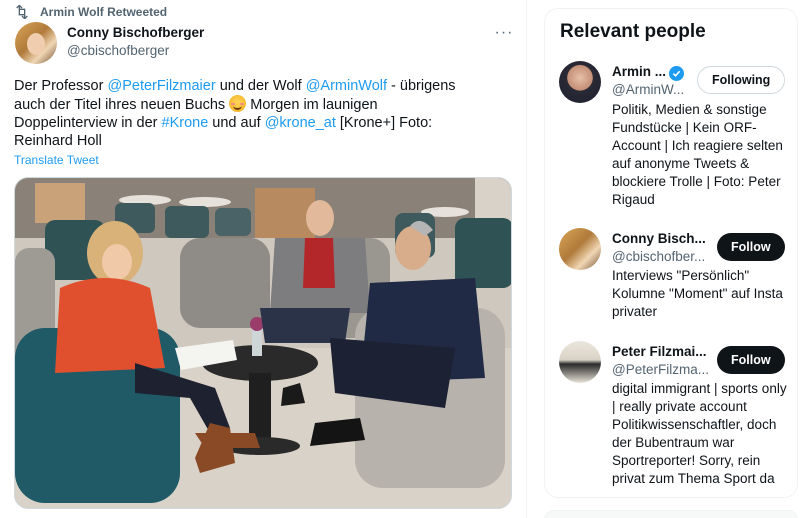 The width and height of the screenshot is (800, 518). Describe the element at coordinates (161, 86) in the screenshot. I see `mention-peterfilzmaier: @PeterFilzmaier` at that location.